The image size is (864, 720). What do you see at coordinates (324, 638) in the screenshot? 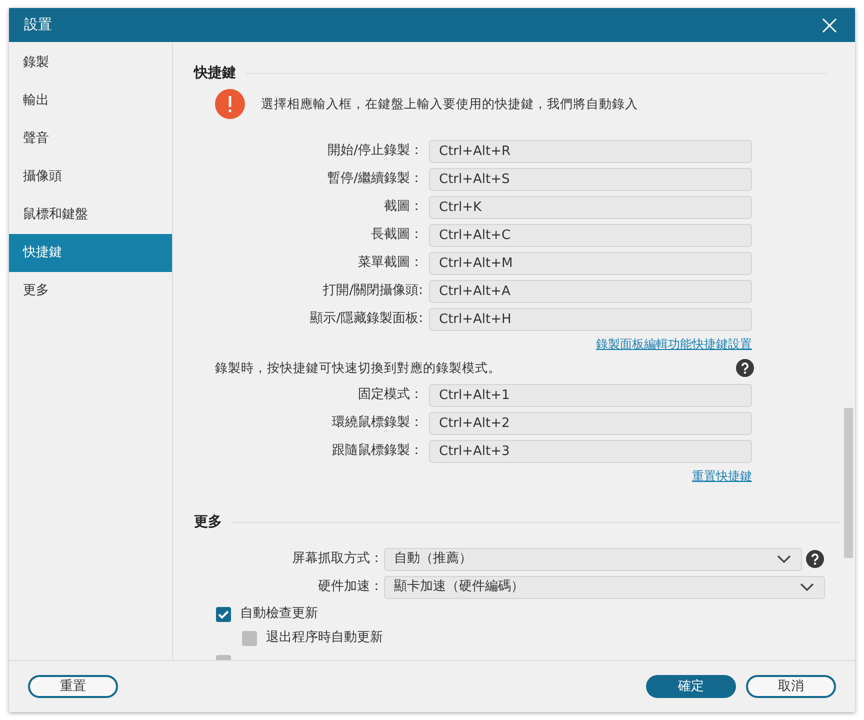
I see `checkbox-label: 退出程序時自動更新` at bounding box center [324, 638].